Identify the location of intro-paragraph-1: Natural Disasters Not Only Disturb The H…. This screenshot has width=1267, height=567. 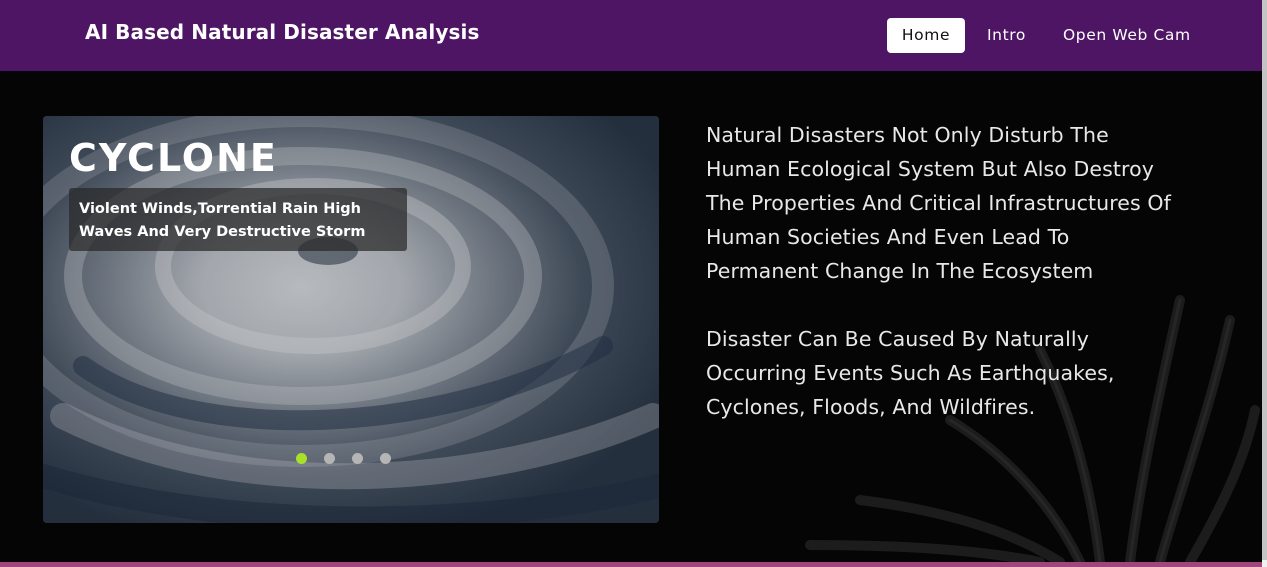
(938, 203).